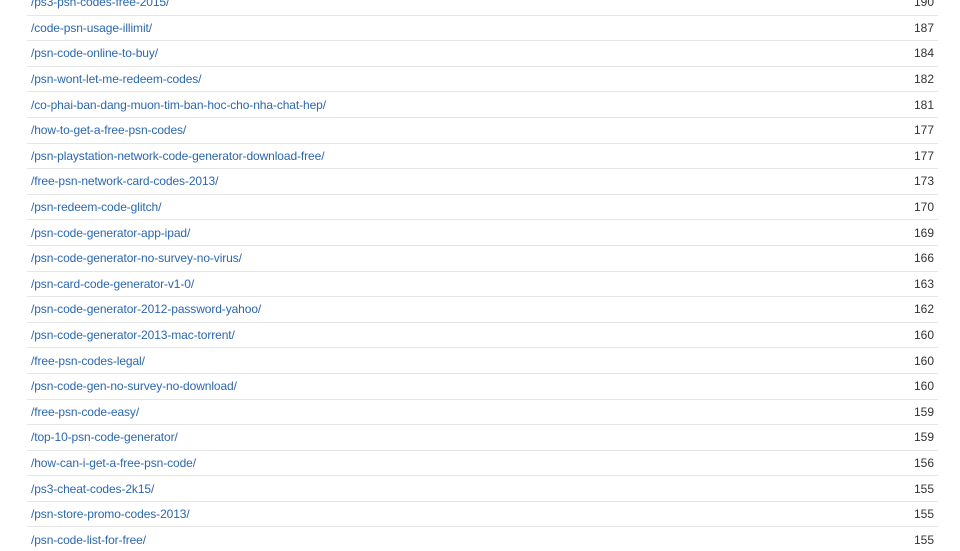 The width and height of the screenshot is (960, 551). What do you see at coordinates (923, 27) in the screenshot?
I see `view-count: 187` at bounding box center [923, 27].